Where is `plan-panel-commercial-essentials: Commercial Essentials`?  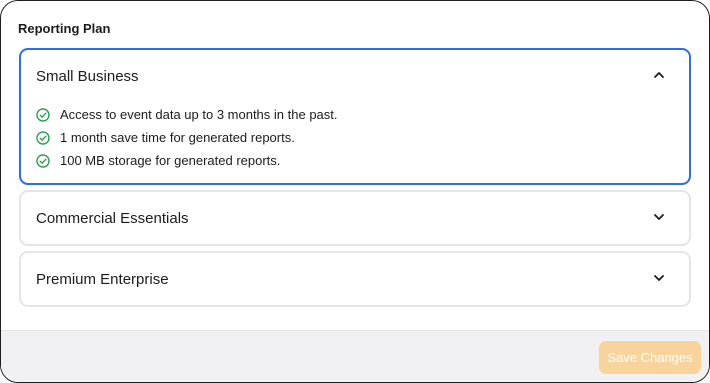 plan-panel-commercial-essentials: Commercial Essentials is located at coordinates (355, 218).